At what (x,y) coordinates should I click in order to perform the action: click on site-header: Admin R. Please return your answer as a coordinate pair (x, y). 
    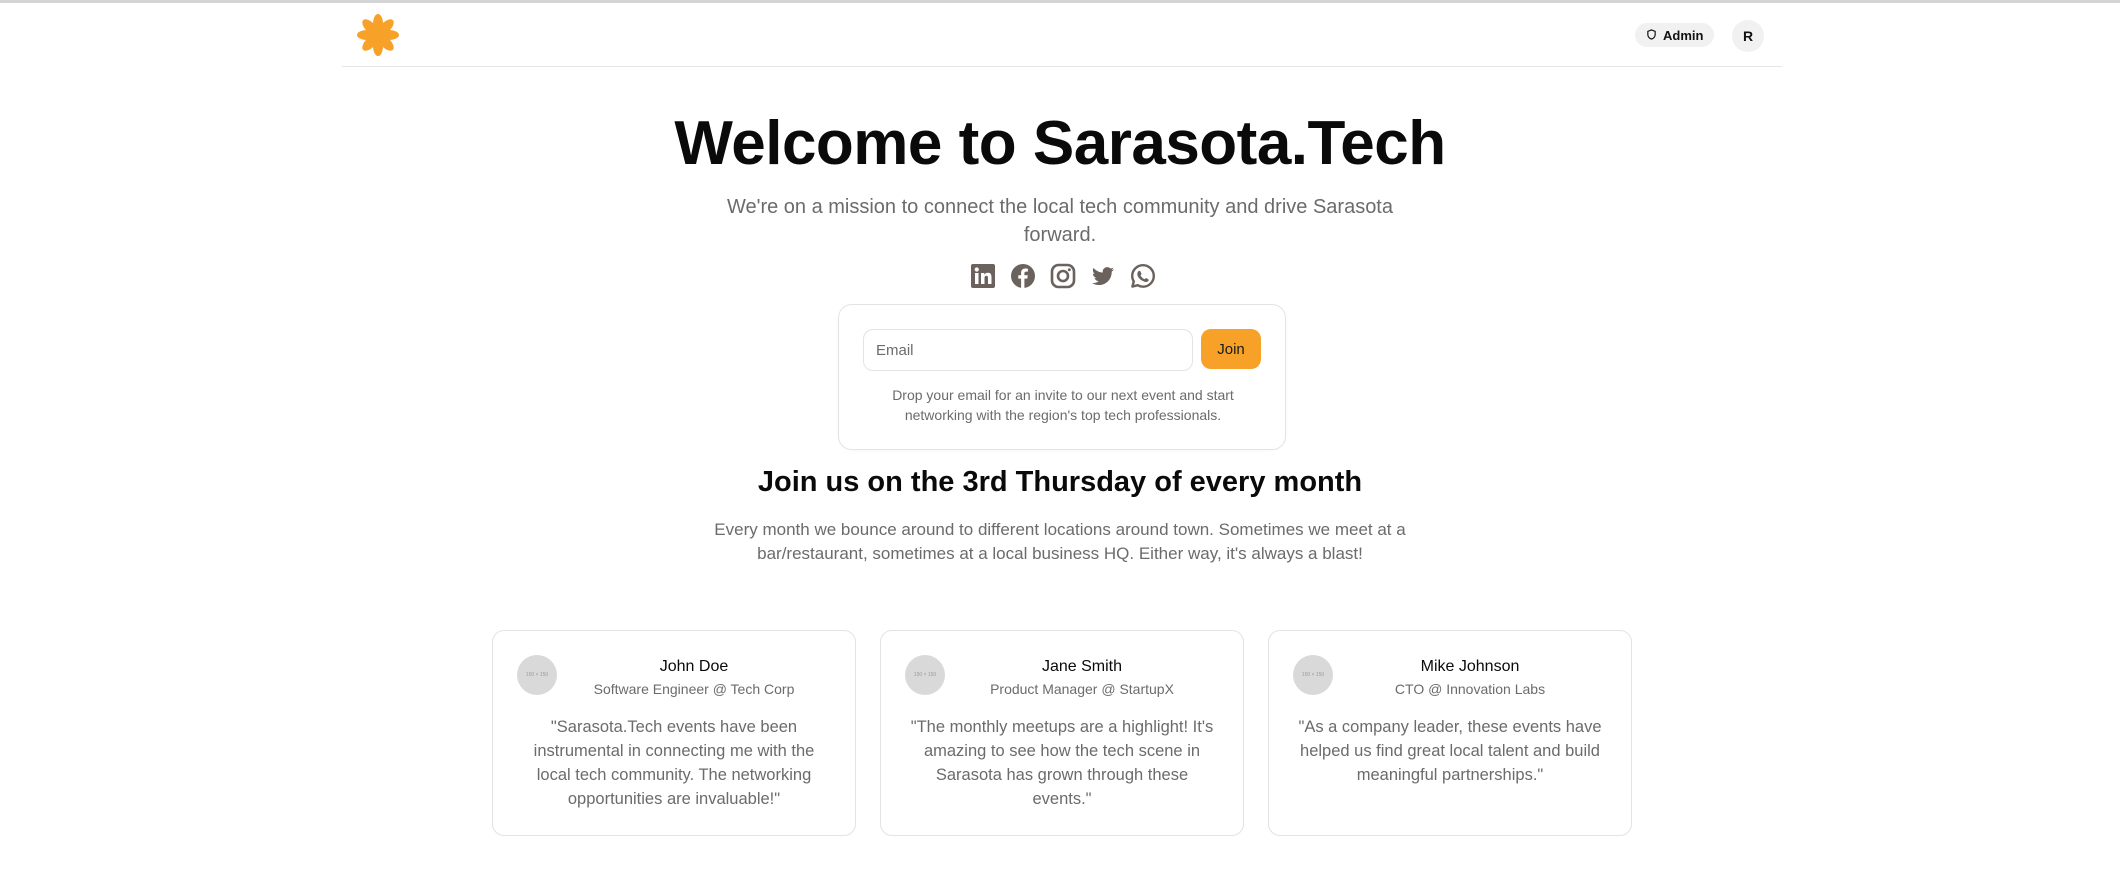
    Looking at the image, I should click on (1062, 35).